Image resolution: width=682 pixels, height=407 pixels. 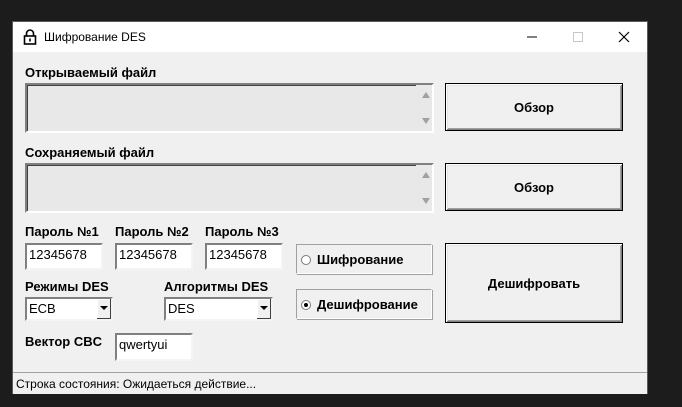 What do you see at coordinates (69, 309) in the screenshot?
I see `mode-select: ECB` at bounding box center [69, 309].